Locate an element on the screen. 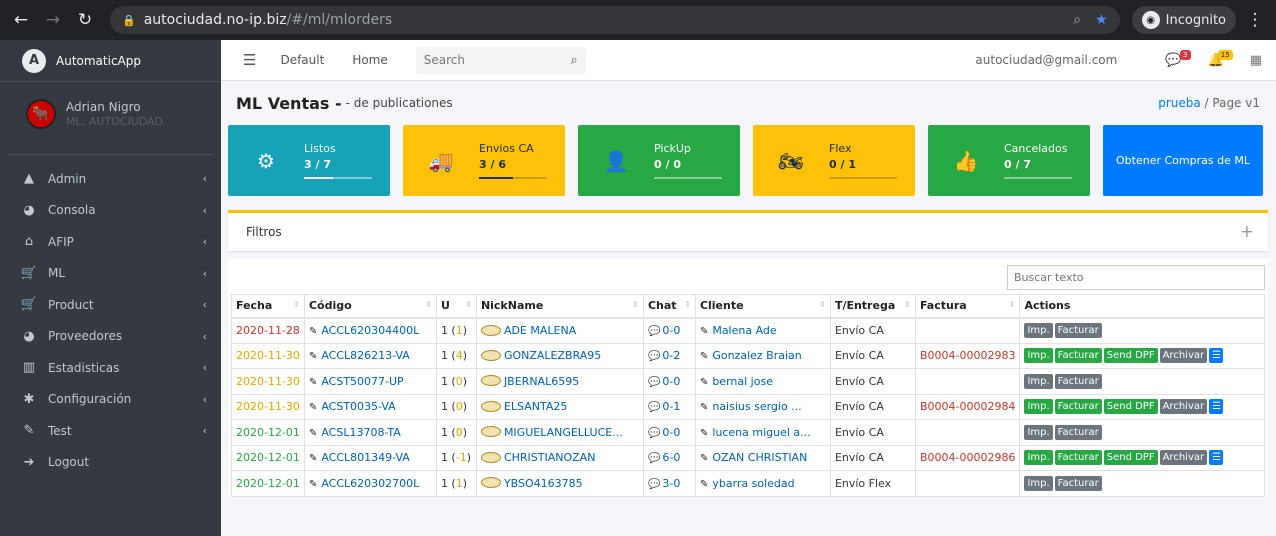  filters-card: Filtros + is located at coordinates (748, 230).